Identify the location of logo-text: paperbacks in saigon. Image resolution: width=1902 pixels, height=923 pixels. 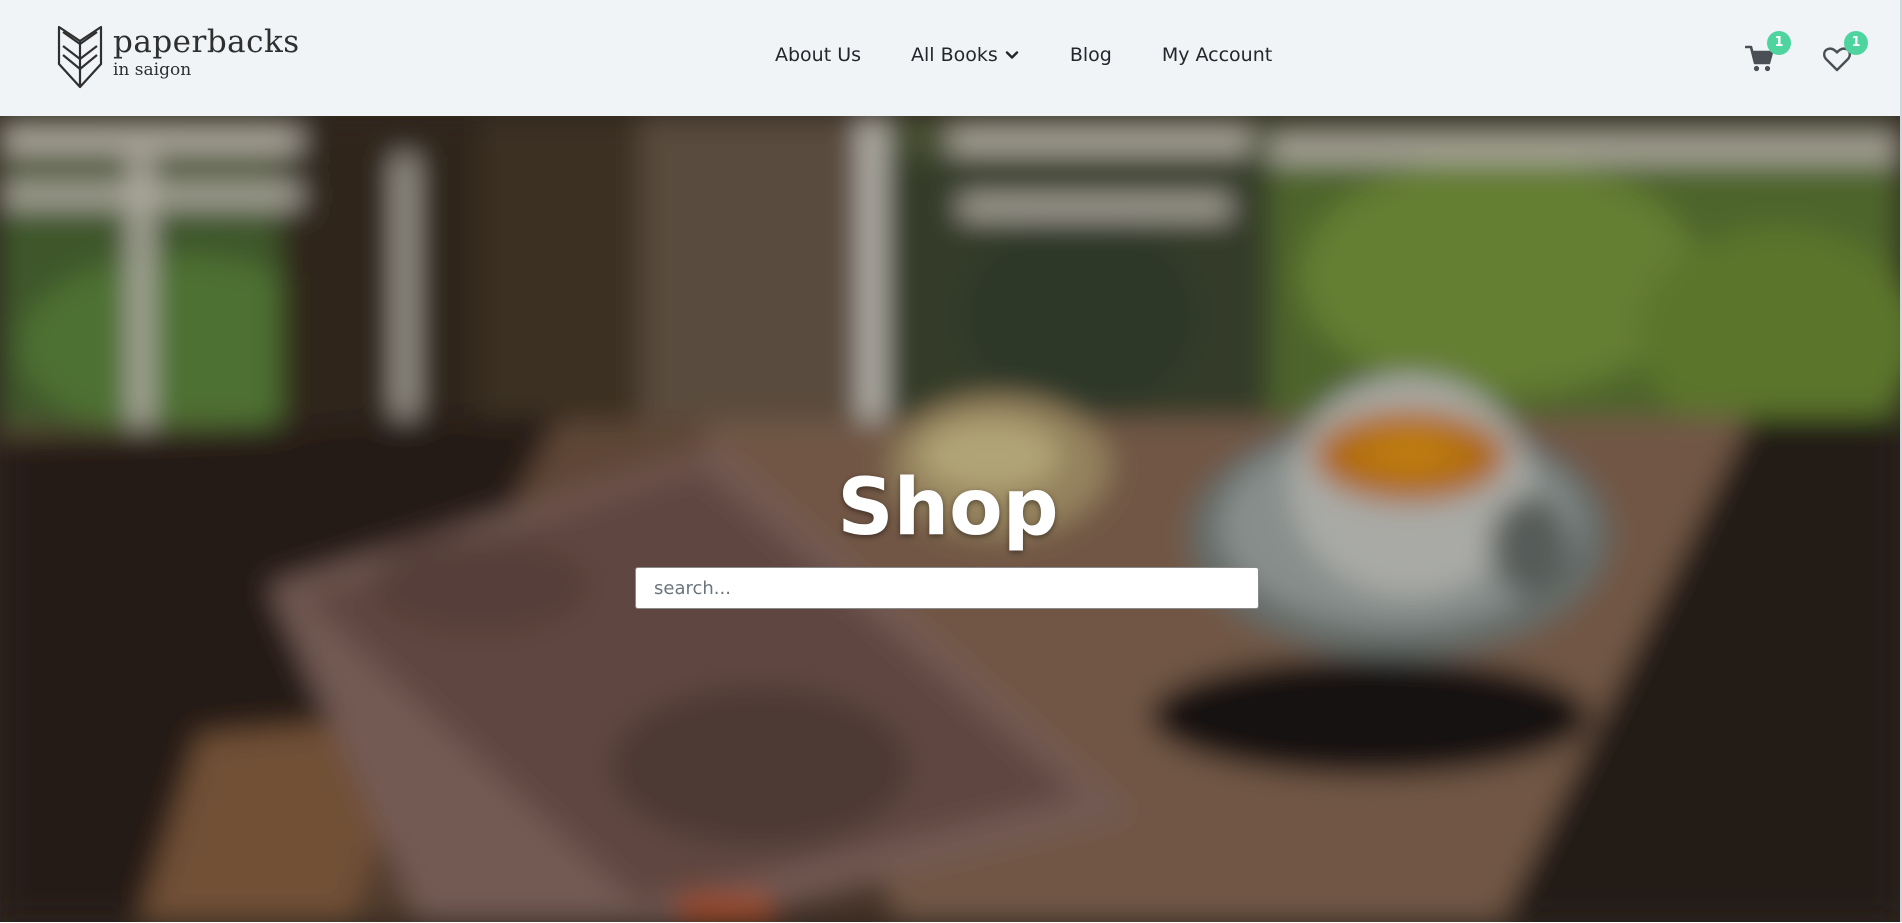
(206, 52).